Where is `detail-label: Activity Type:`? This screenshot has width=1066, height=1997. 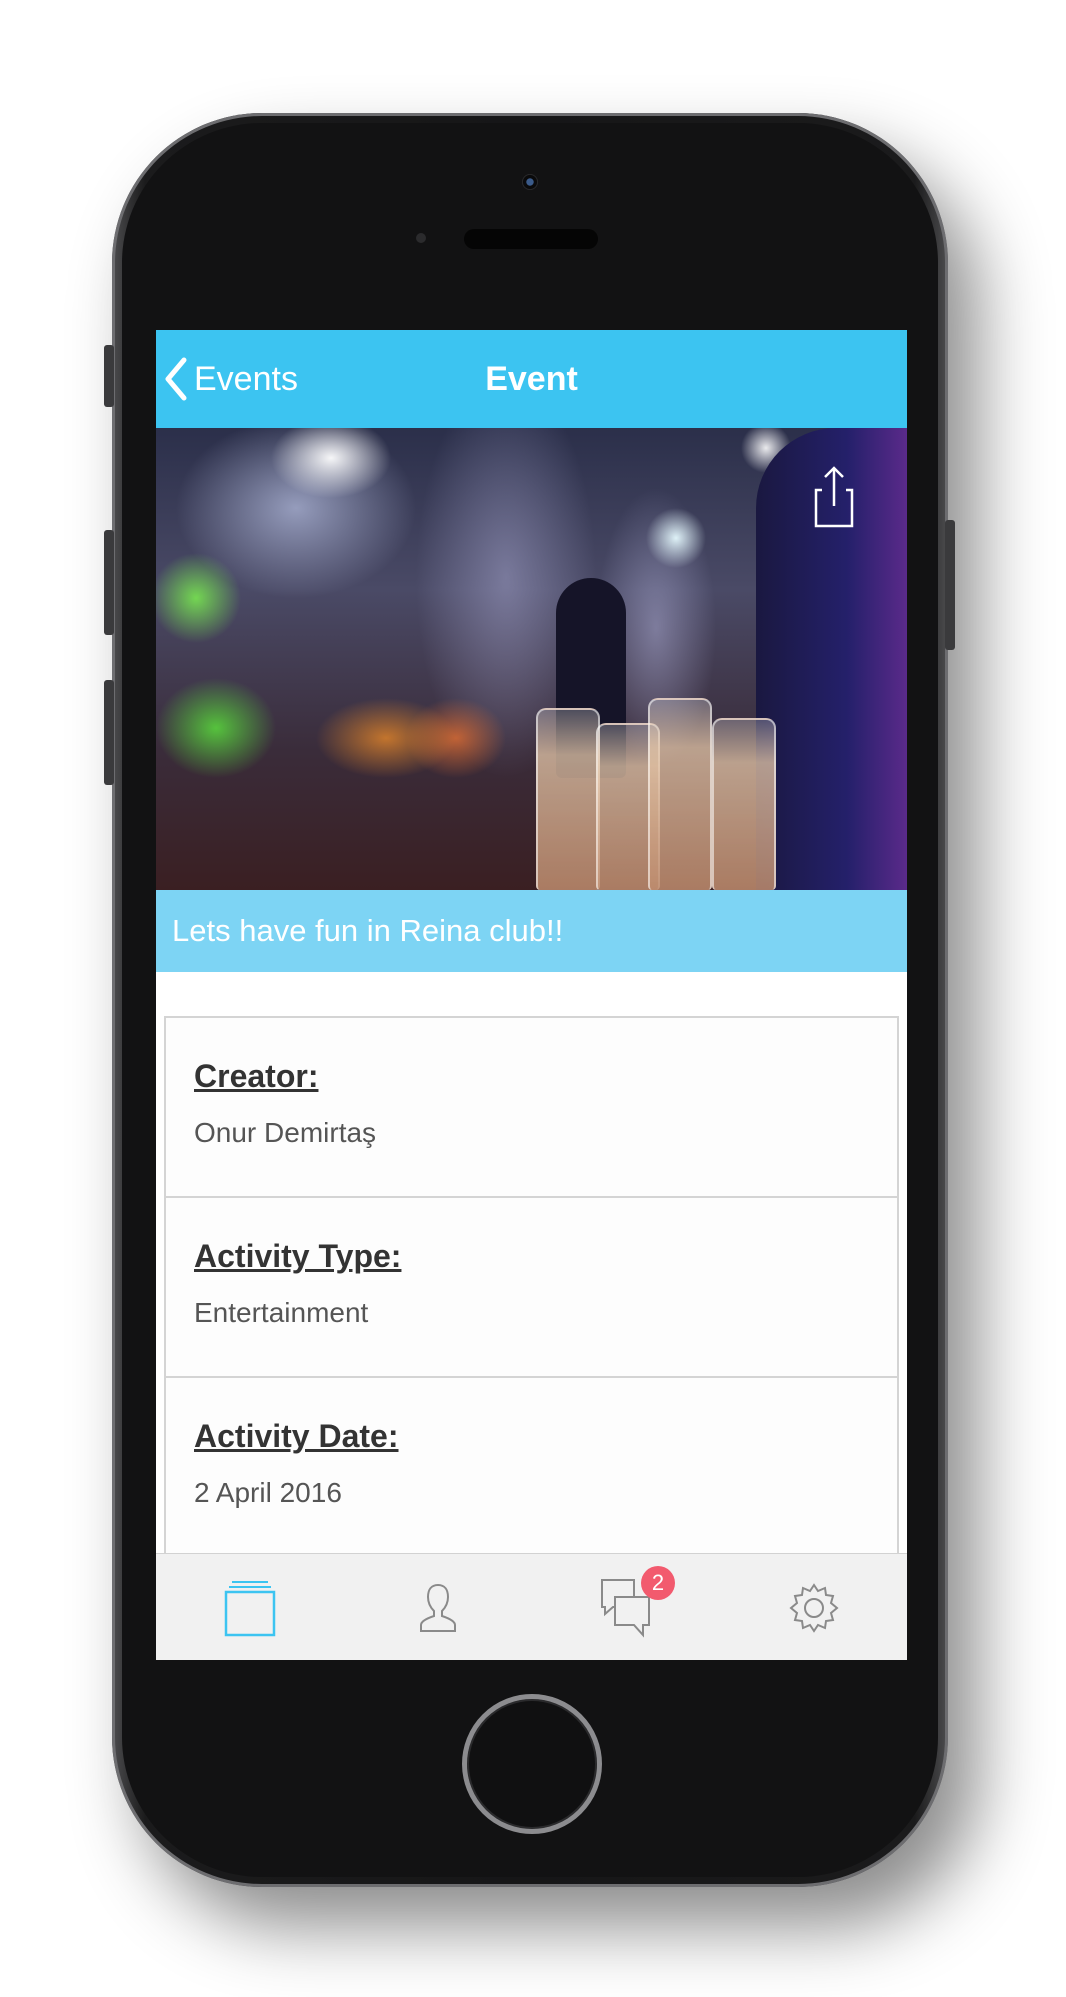
detail-label: Activity Type: is located at coordinates (298, 1256).